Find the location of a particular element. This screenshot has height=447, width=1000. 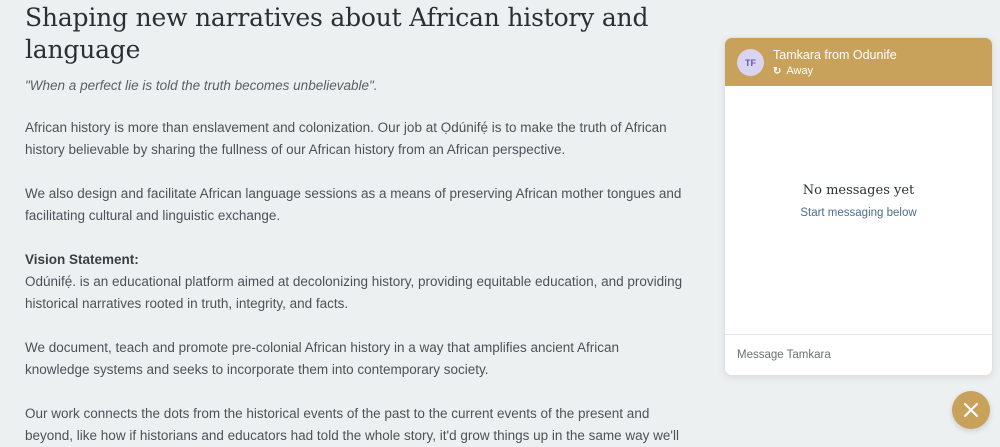

agent-status: ↻ Away is located at coordinates (793, 71).